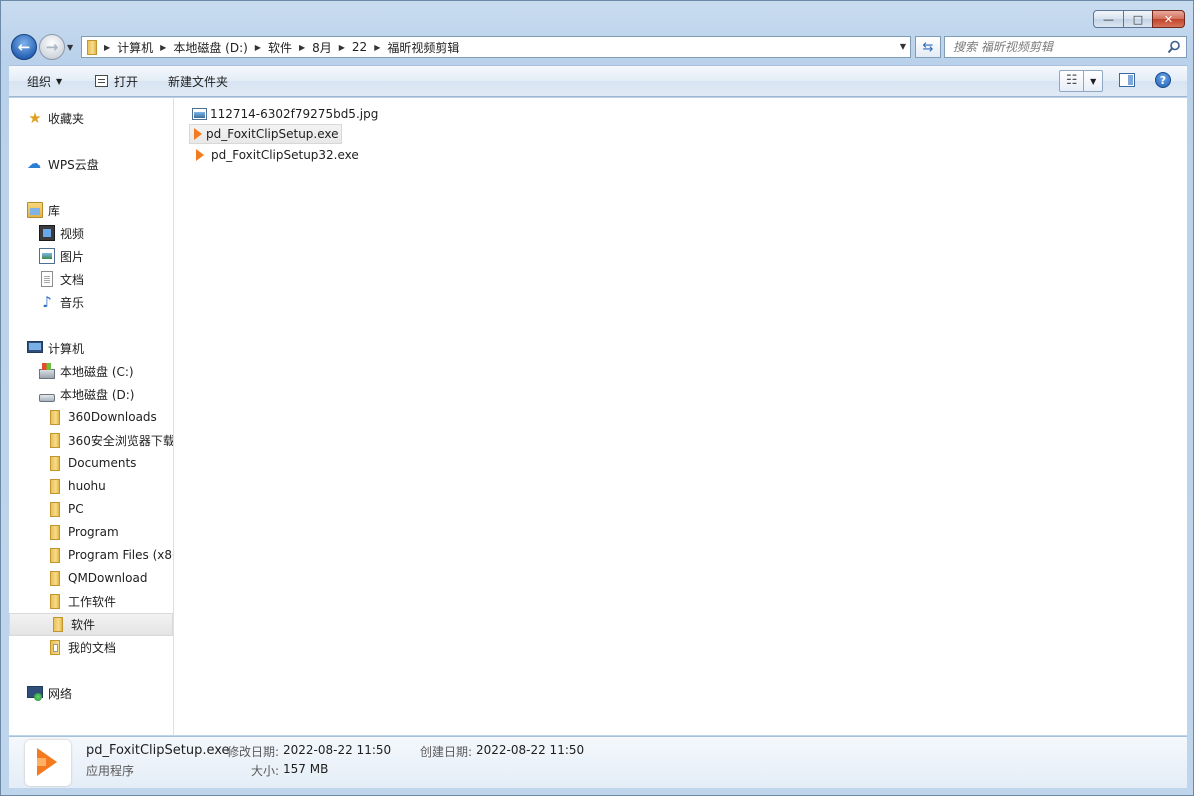 This screenshot has height=796, width=1194. Describe the element at coordinates (322, 47) in the screenshot. I see `breadcrumb-item: 8月` at that location.